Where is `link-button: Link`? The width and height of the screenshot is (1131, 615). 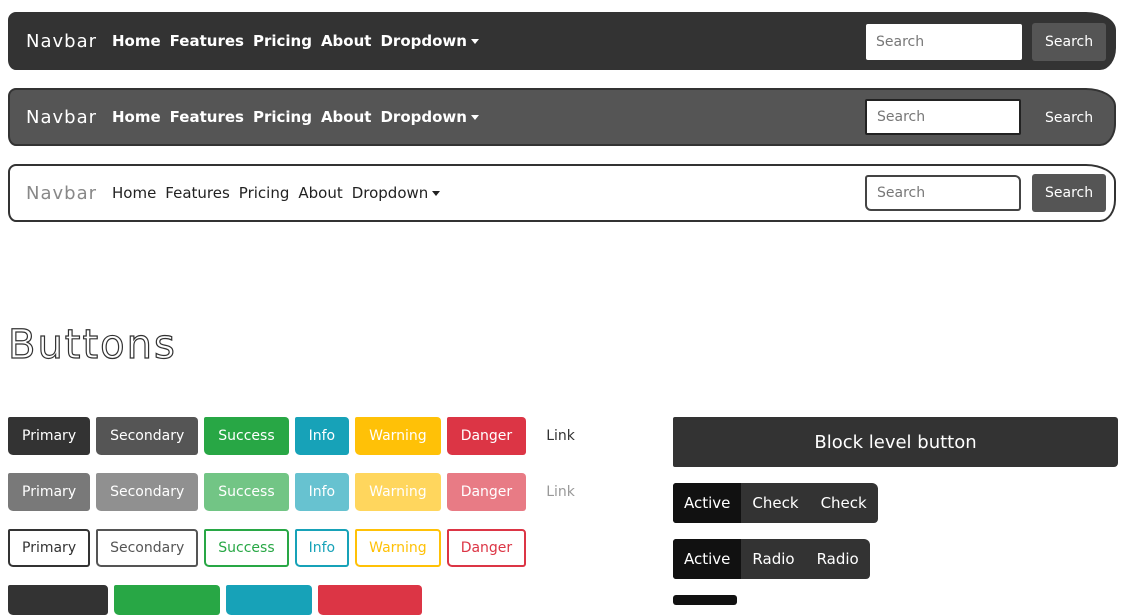
link-button: Link is located at coordinates (560, 436).